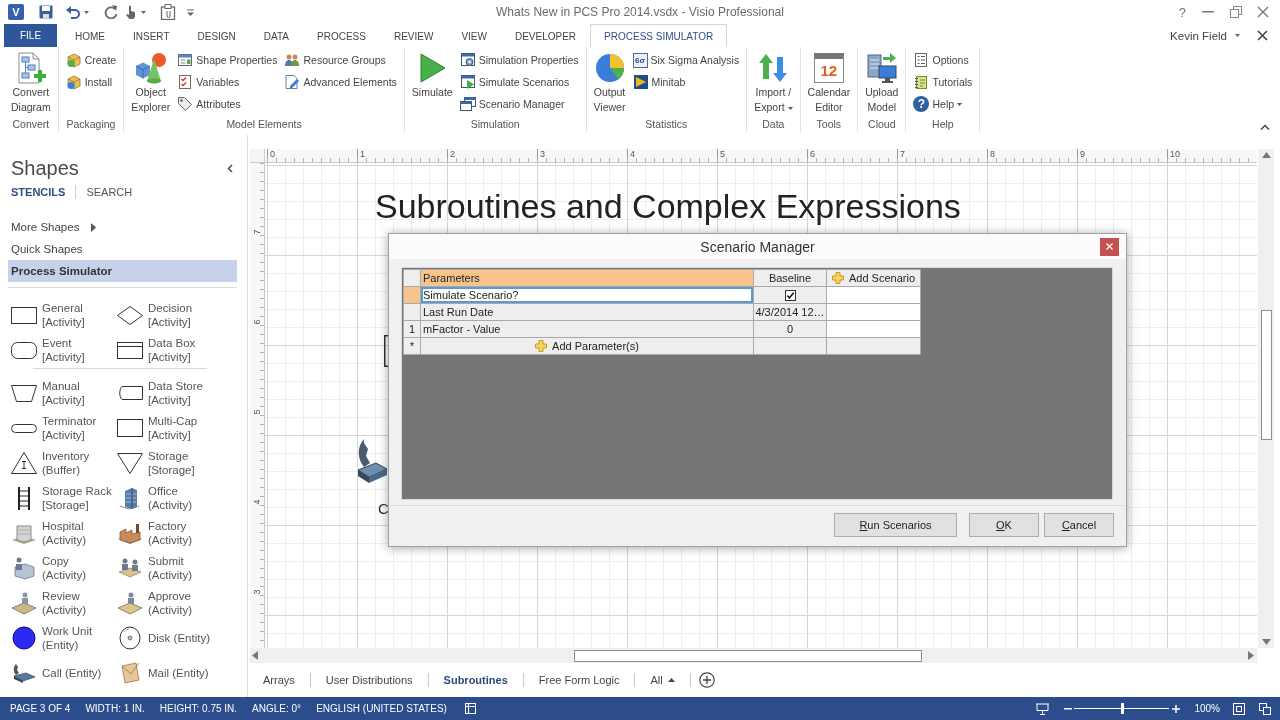 This screenshot has width=1280, height=720. What do you see at coordinates (706, 680) in the screenshot?
I see `add-page-icon` at bounding box center [706, 680].